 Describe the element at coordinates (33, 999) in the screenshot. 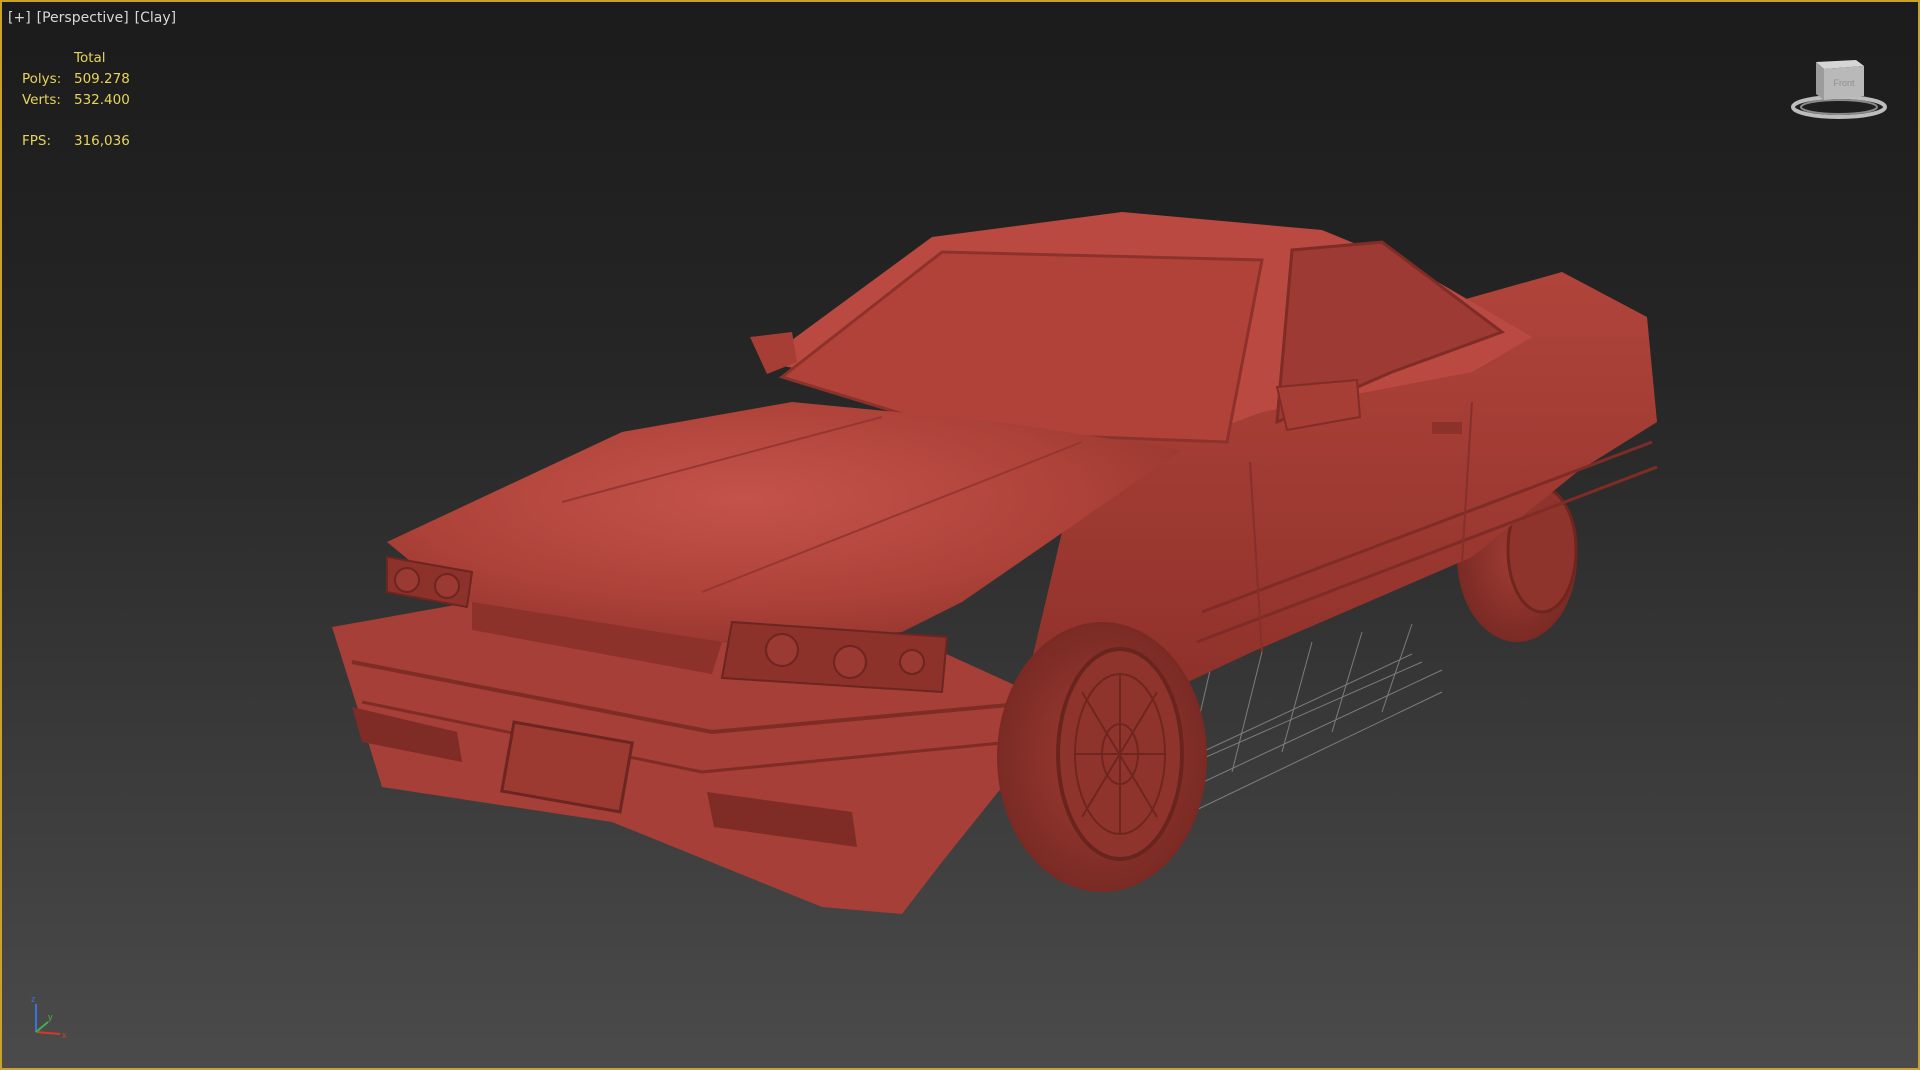

I see `axis-z-label: z` at that location.